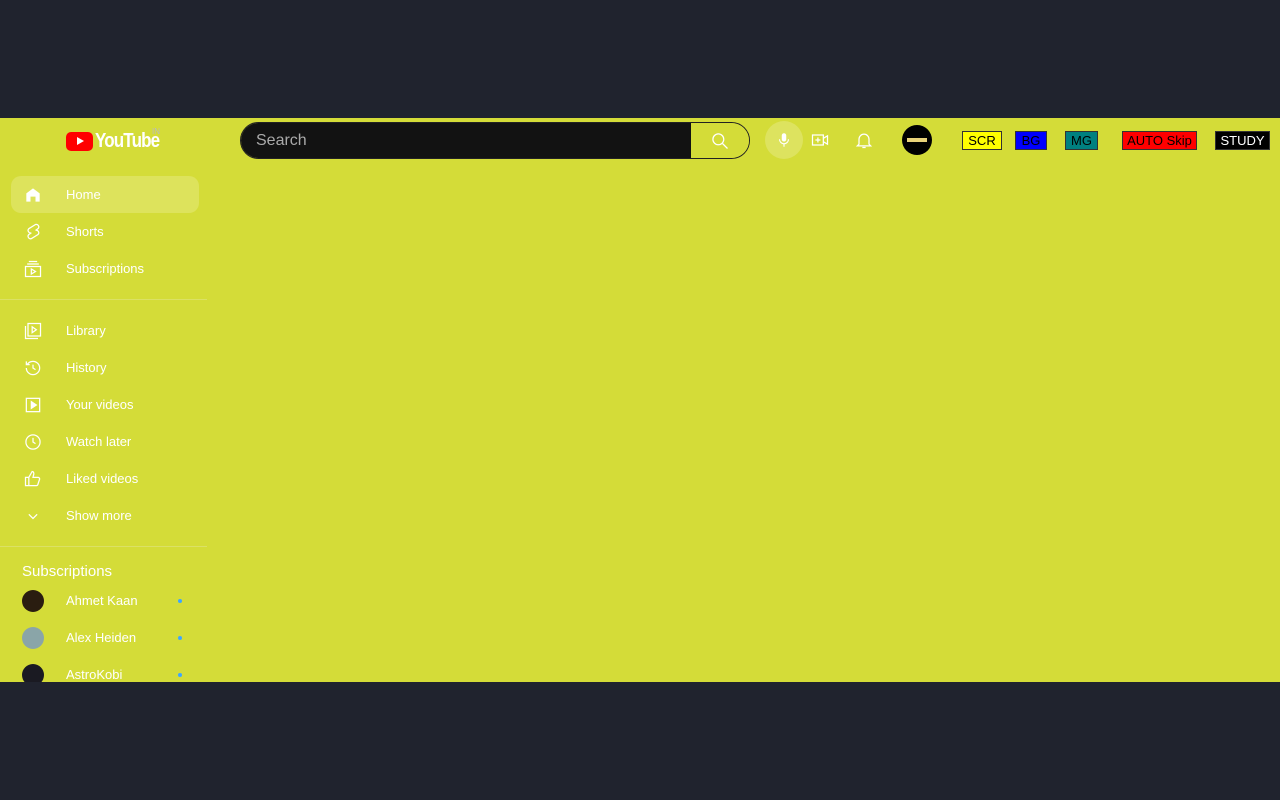  Describe the element at coordinates (466, 140) in the screenshot. I see `search-input` at that location.